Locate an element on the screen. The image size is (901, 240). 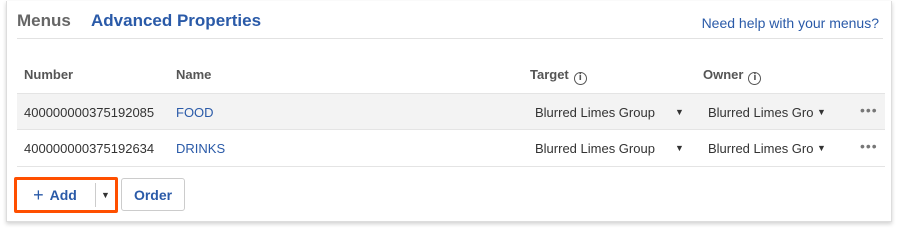
plus-icon: + is located at coordinates (38, 195).